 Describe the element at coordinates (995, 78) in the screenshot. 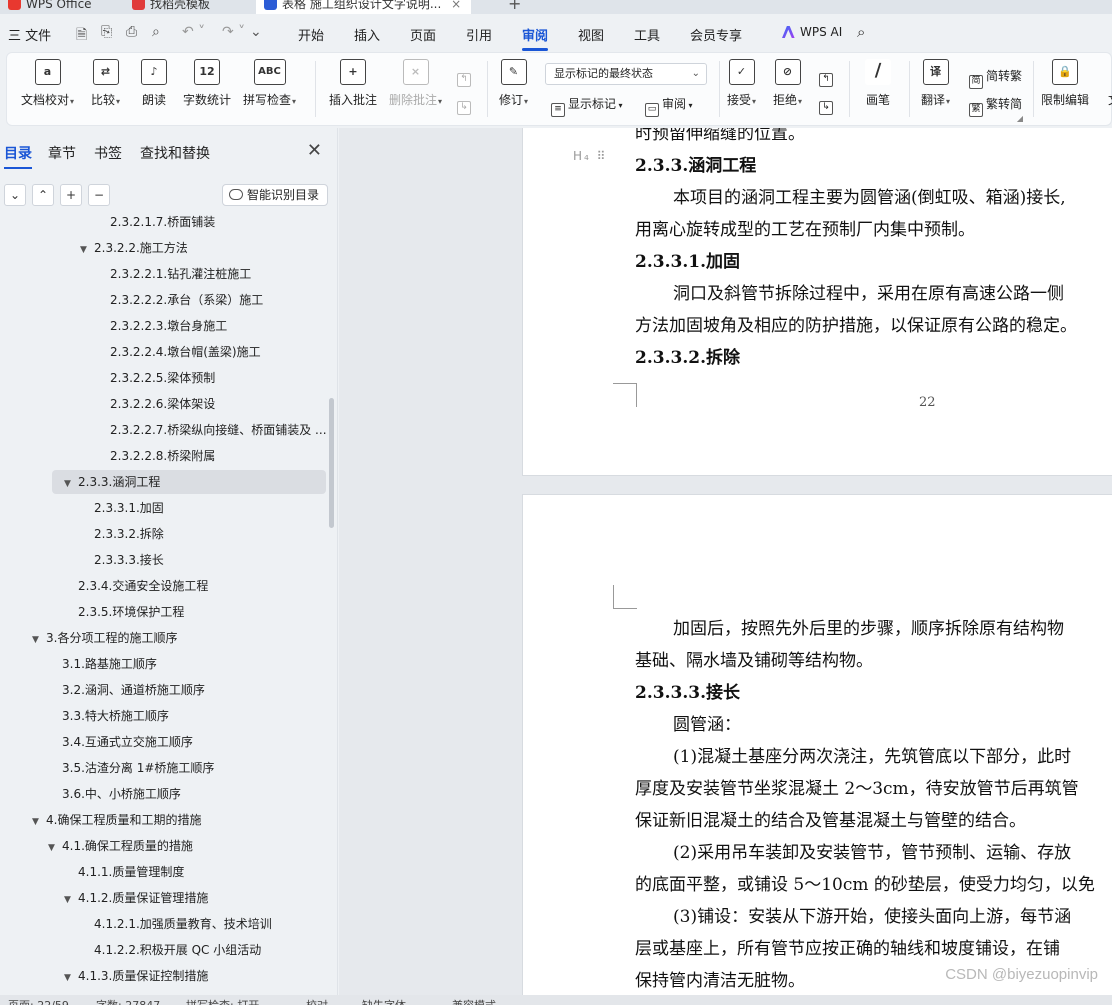

I see `simplified-to-traditional-button: 简简转繁` at that location.